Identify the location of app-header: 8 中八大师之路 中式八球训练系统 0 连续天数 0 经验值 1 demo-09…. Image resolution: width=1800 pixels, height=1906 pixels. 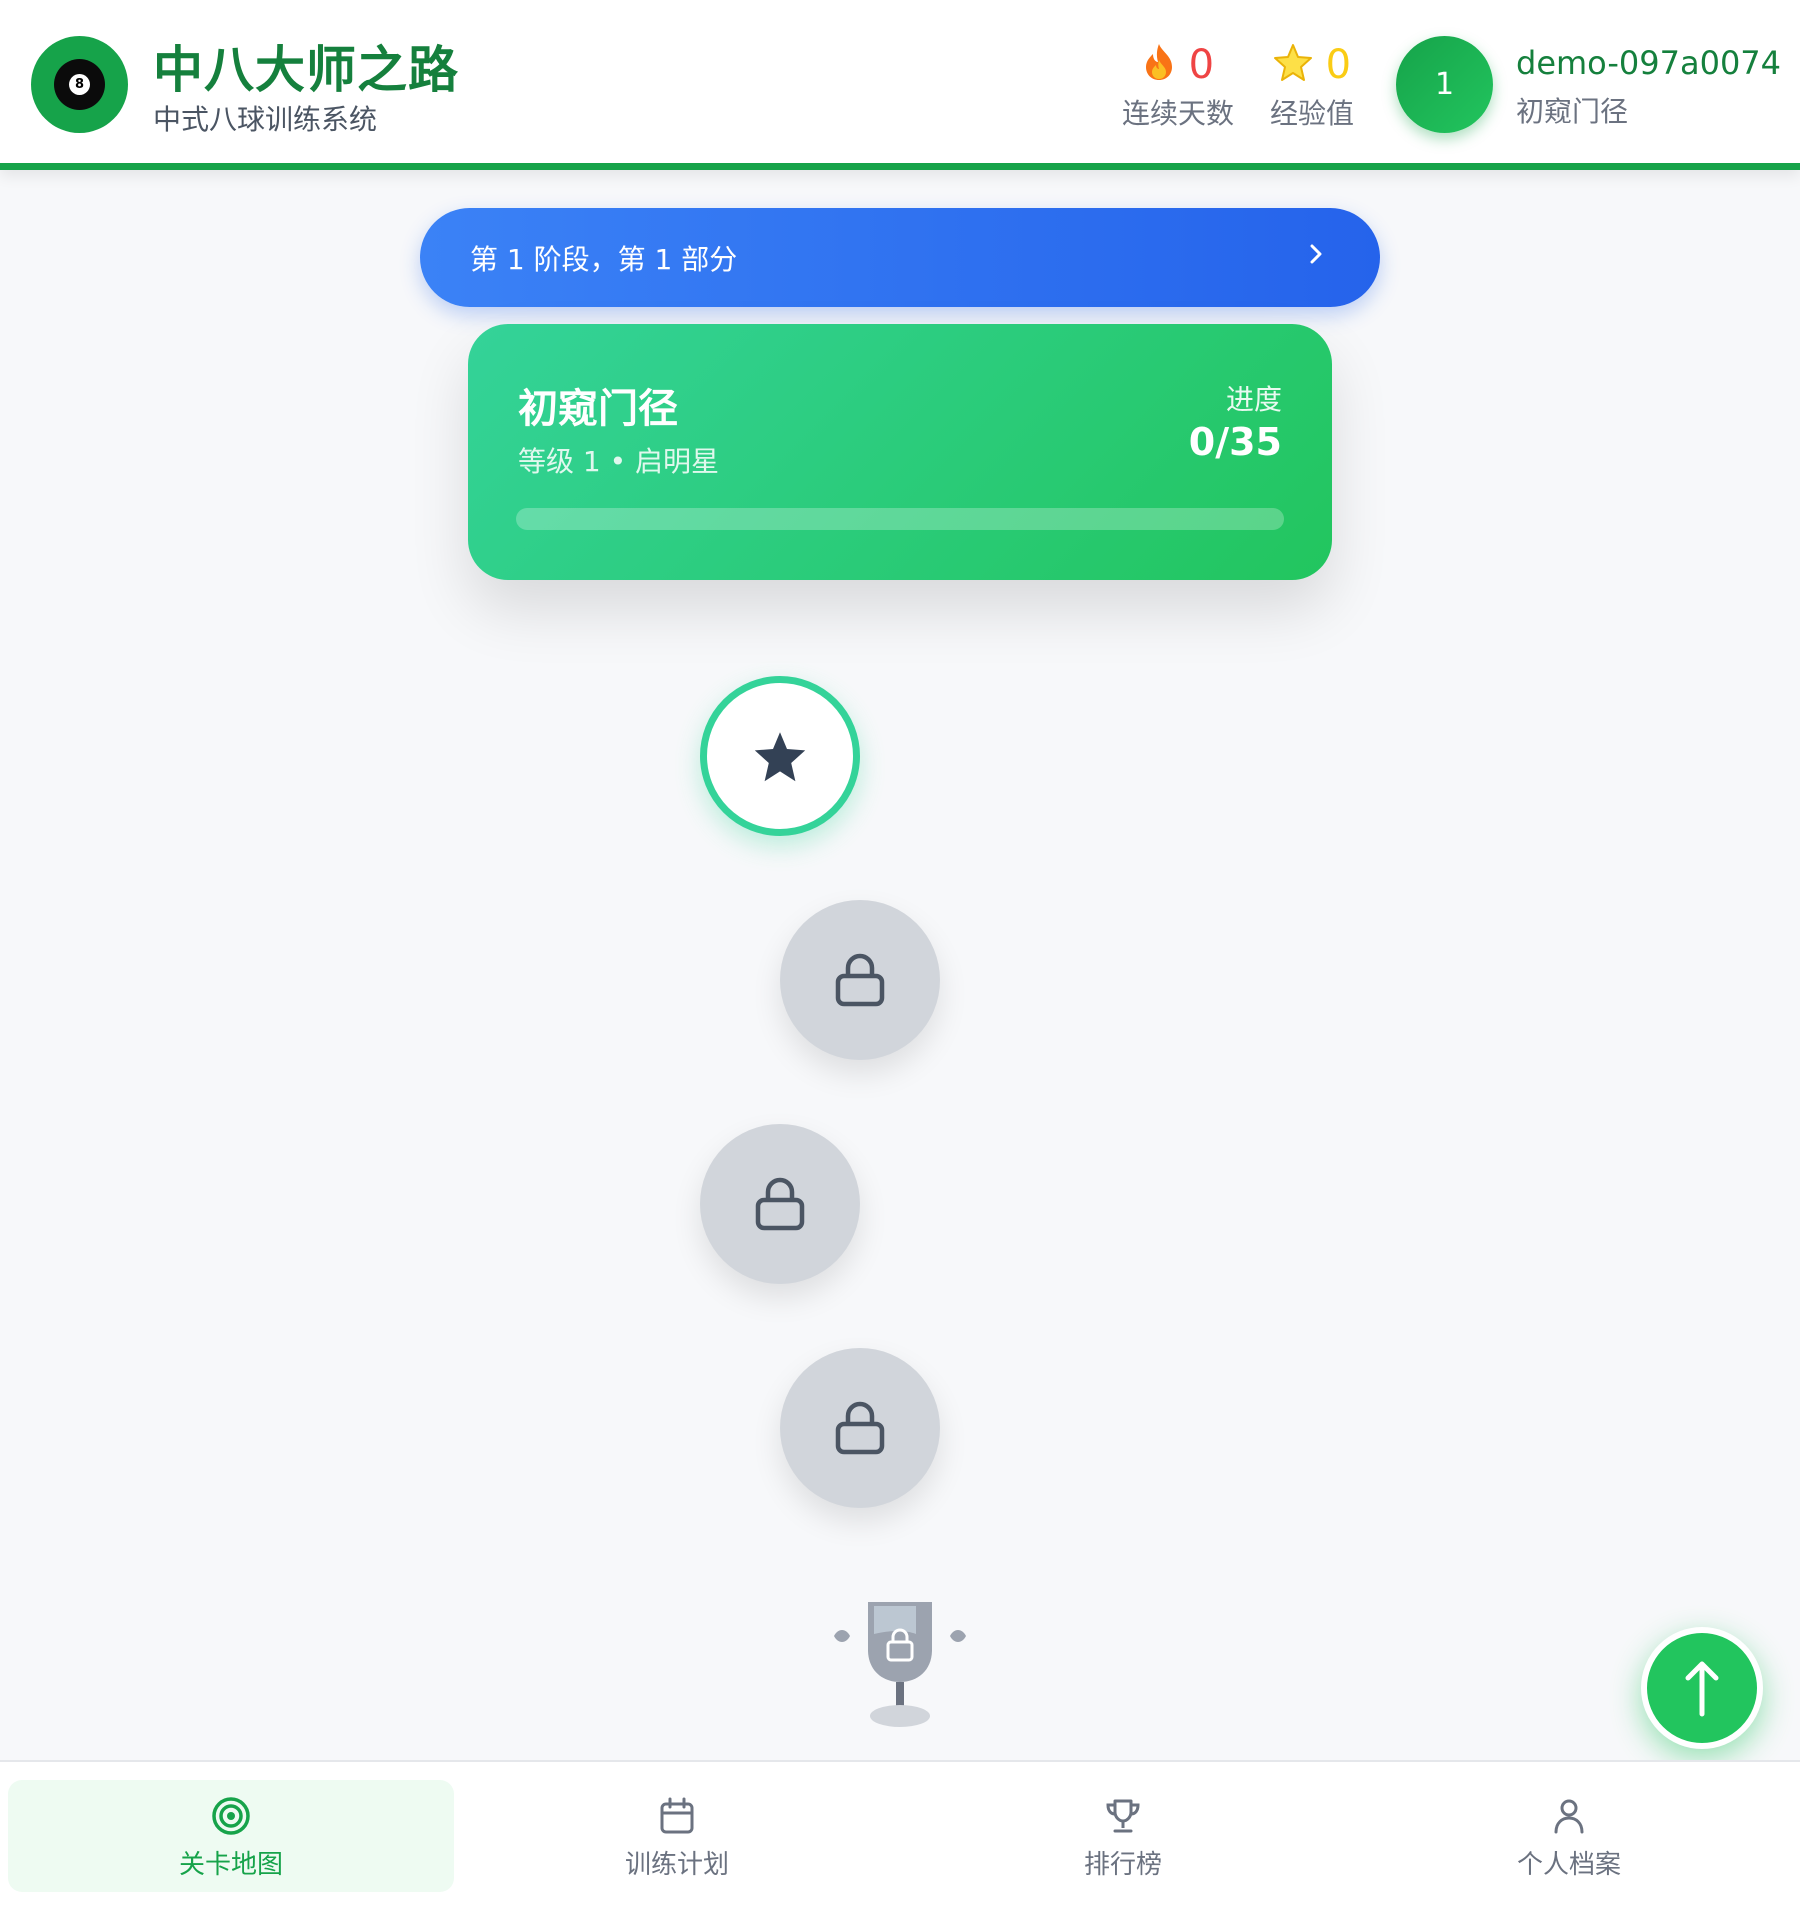
(900, 85).